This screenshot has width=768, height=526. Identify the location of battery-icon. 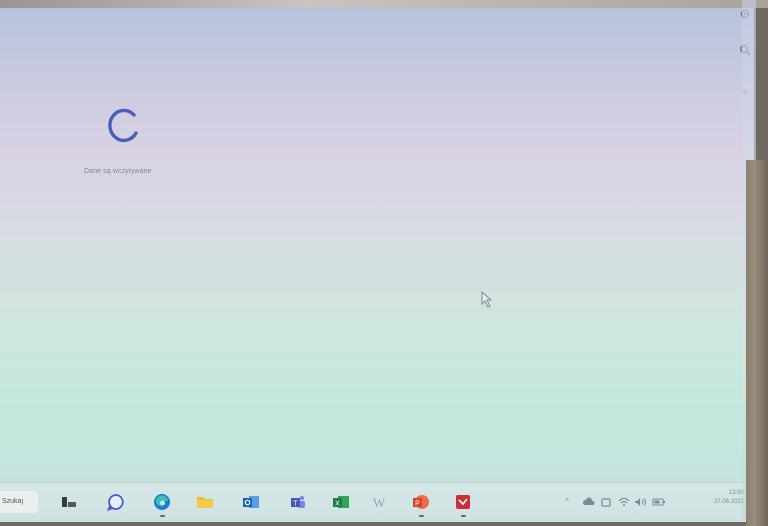
(659, 503).